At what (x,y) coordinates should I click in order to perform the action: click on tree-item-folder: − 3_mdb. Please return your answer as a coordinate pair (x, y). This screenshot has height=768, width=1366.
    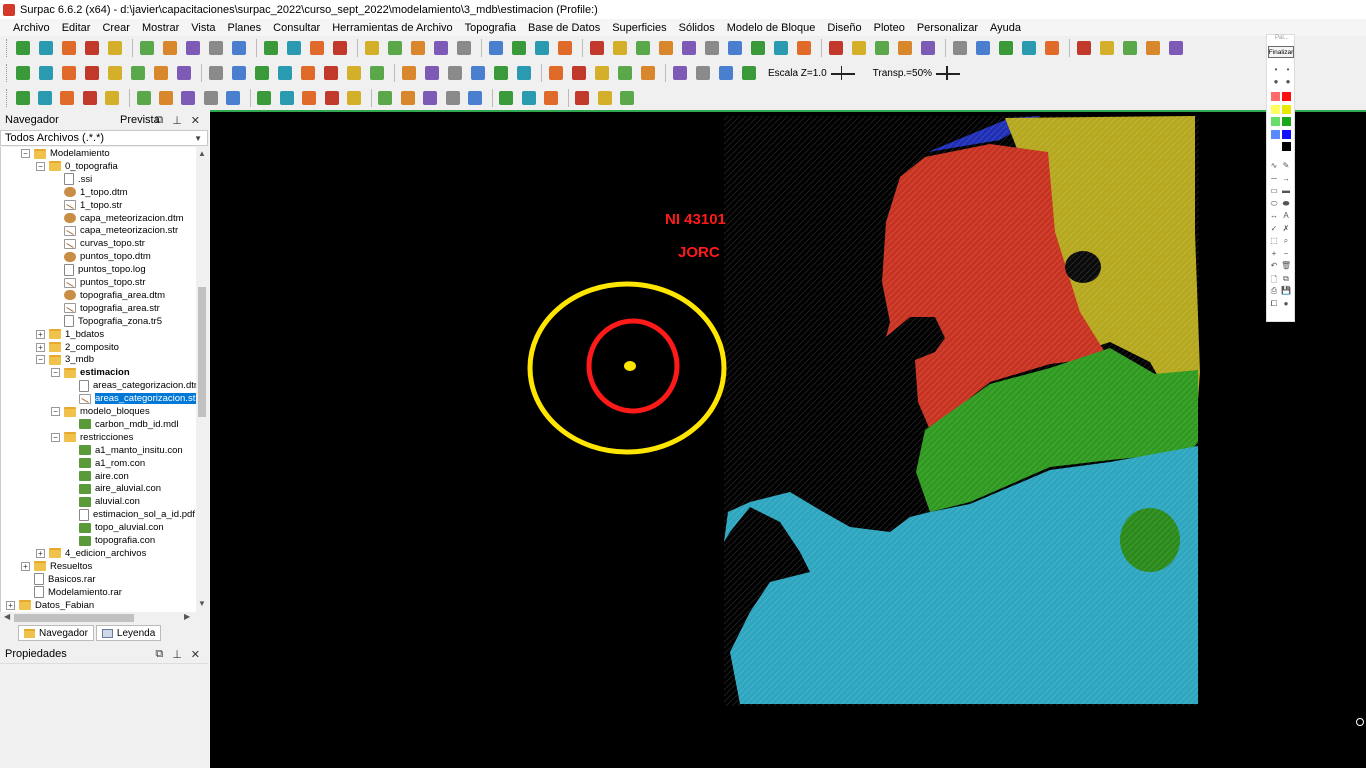
    Looking at the image, I should click on (65, 359).